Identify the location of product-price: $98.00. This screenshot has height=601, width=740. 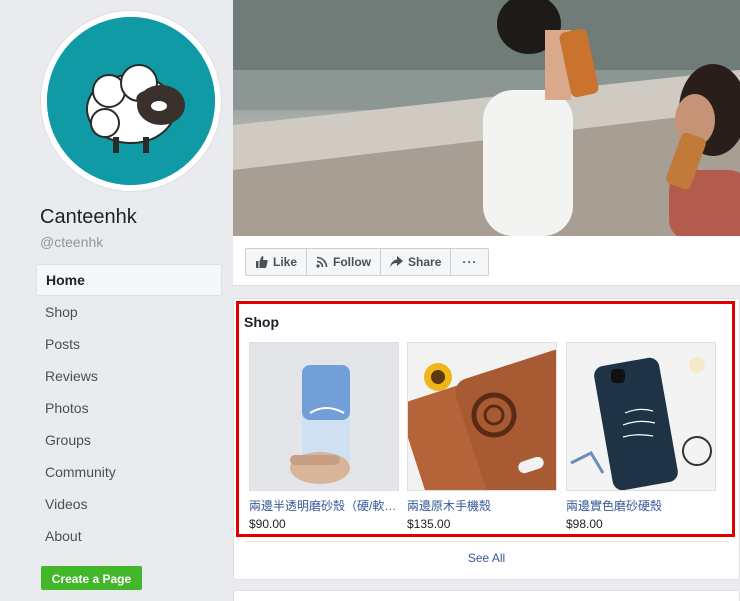
(584, 524).